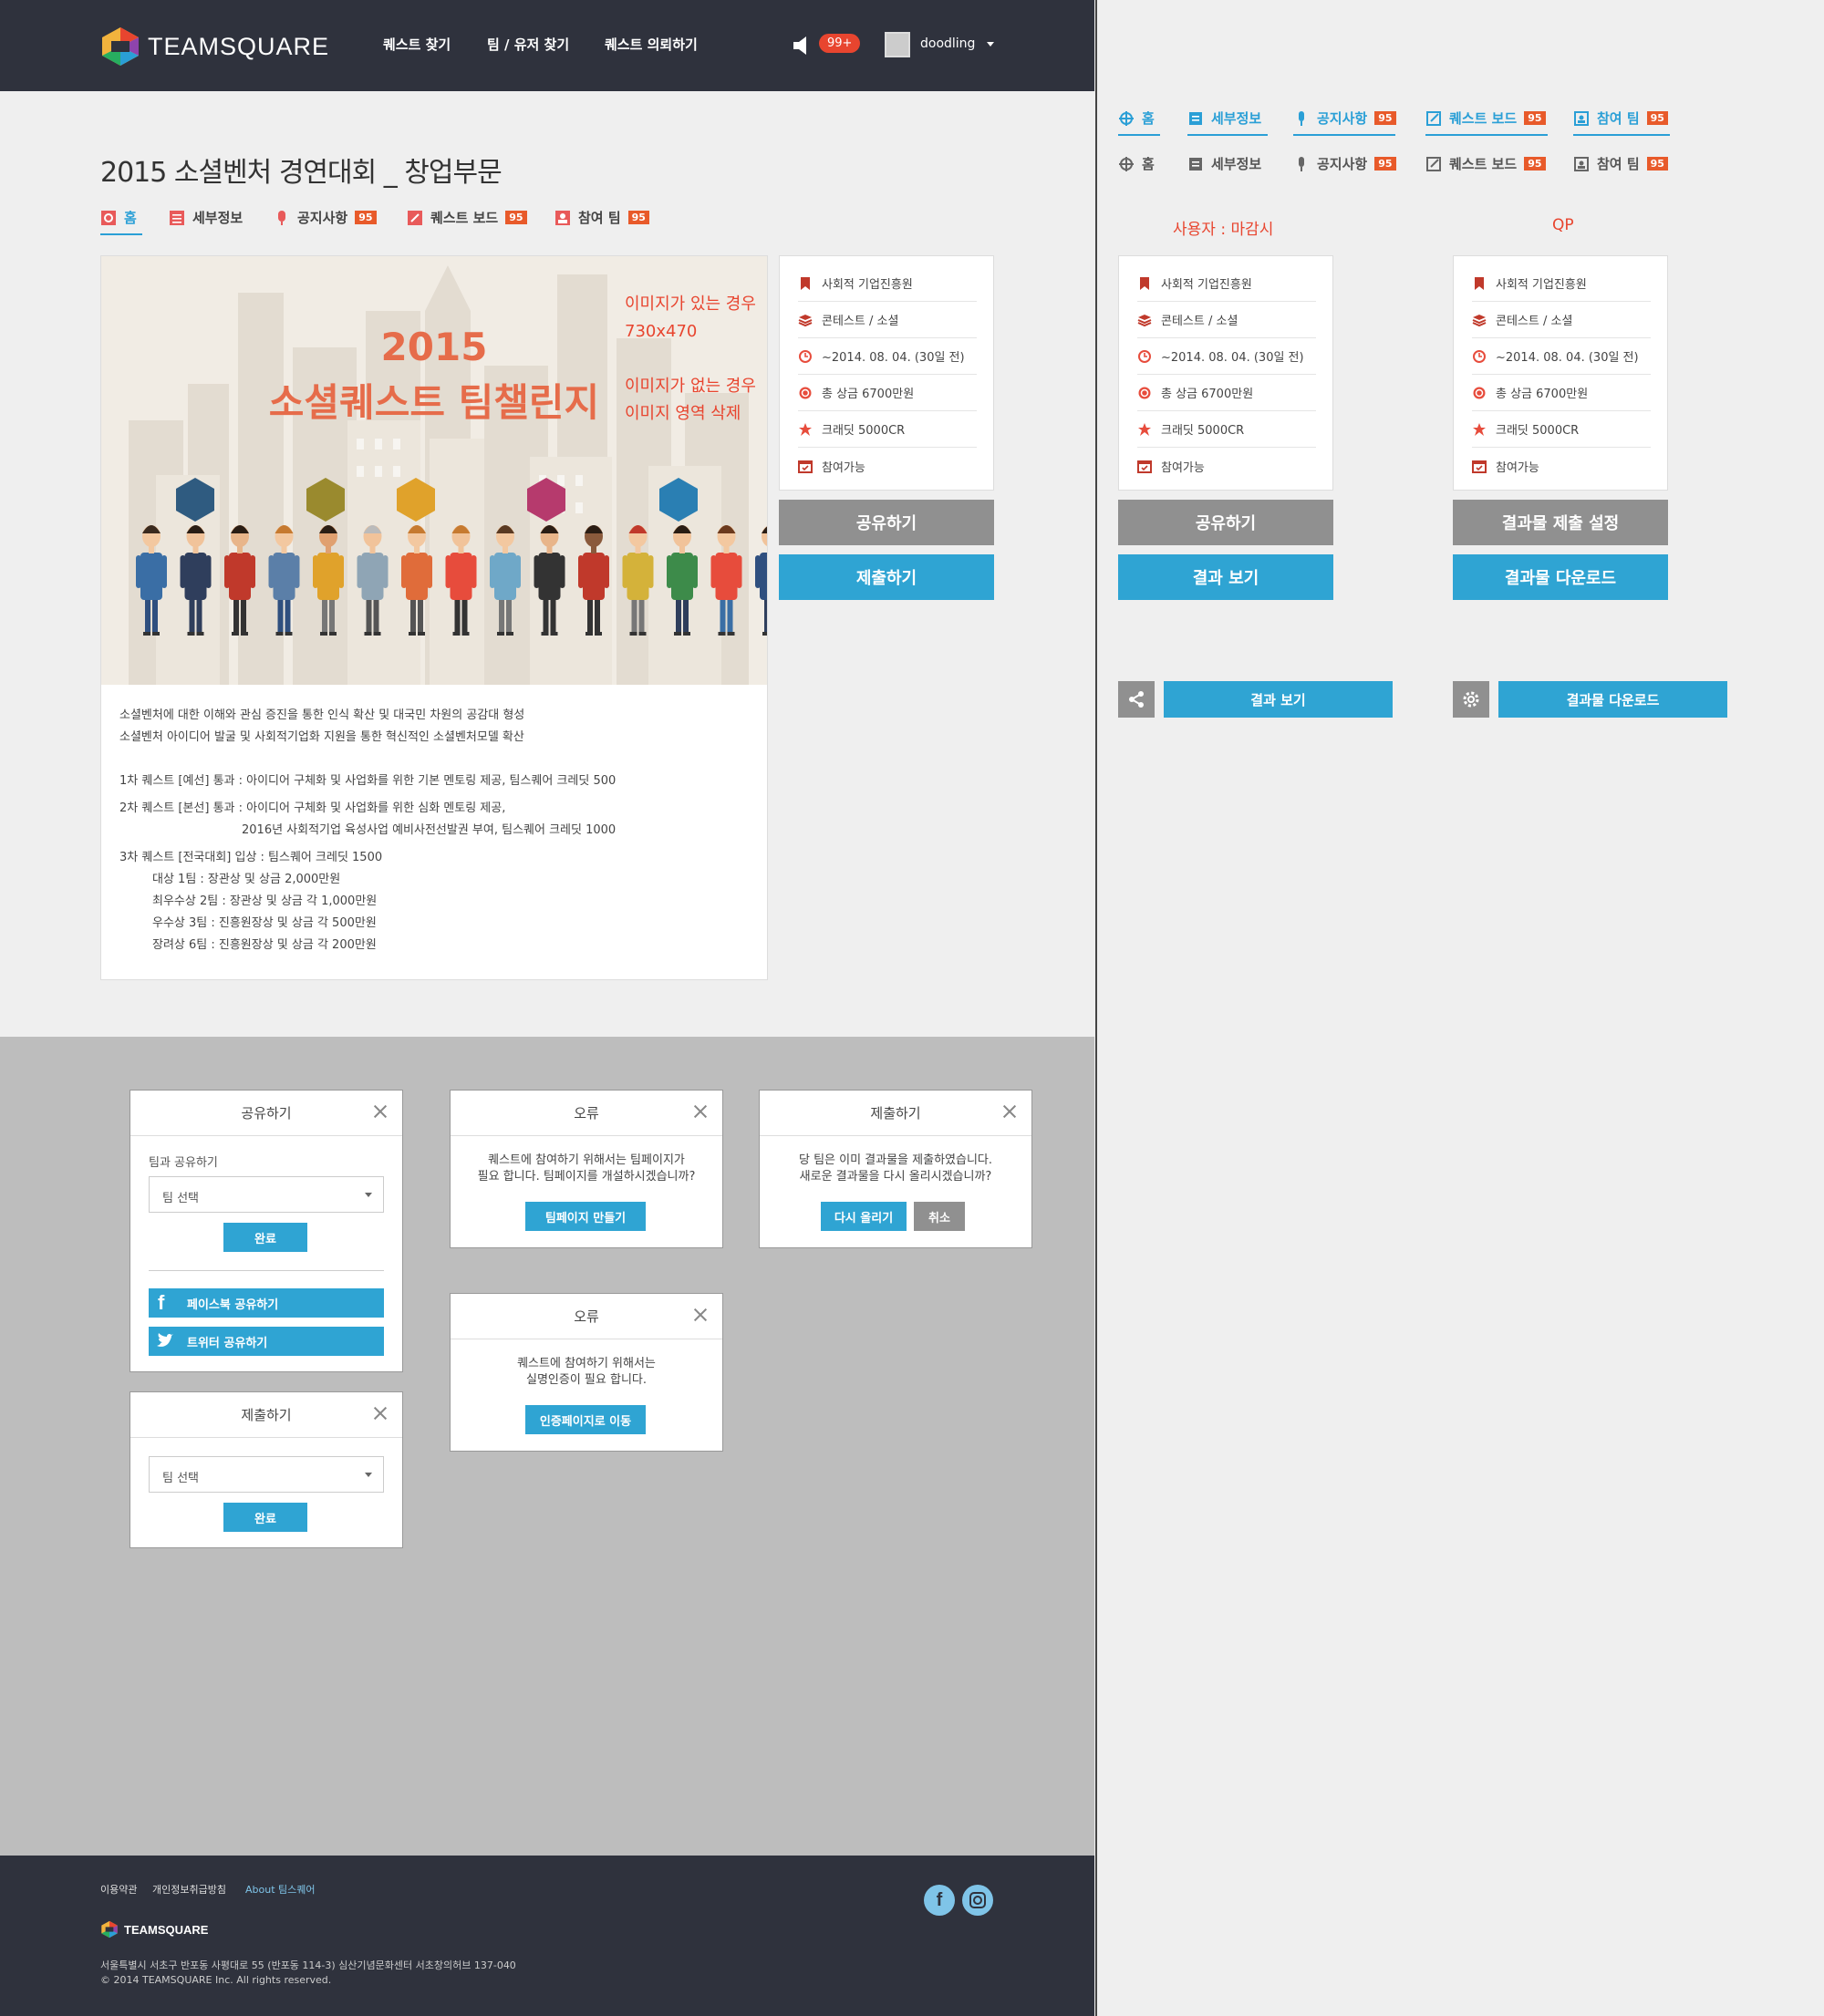 The width and height of the screenshot is (1824, 2016). I want to click on crosshair-icon, so click(1127, 163).